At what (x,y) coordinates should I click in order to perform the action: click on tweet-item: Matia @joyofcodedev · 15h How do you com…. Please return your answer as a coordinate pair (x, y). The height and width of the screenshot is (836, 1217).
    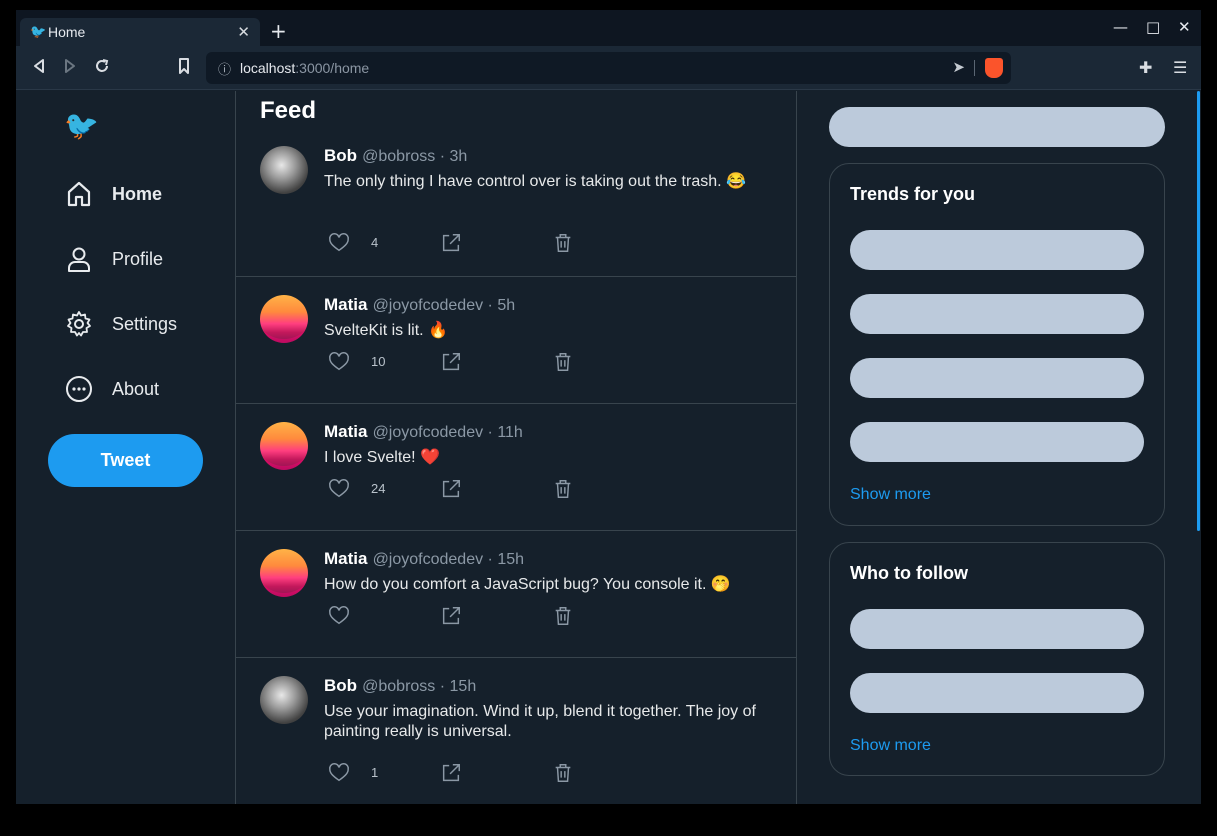
    Looking at the image, I should click on (516, 603).